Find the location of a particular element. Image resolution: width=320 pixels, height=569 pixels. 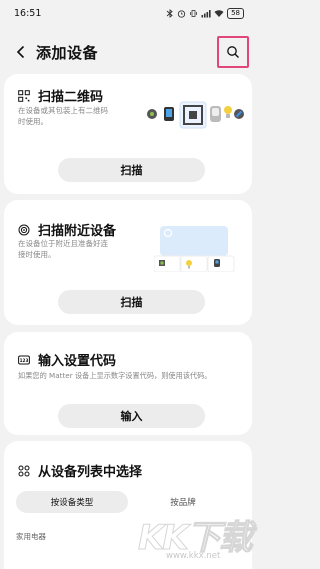

status-icons: 58 is located at coordinates (205, 13).